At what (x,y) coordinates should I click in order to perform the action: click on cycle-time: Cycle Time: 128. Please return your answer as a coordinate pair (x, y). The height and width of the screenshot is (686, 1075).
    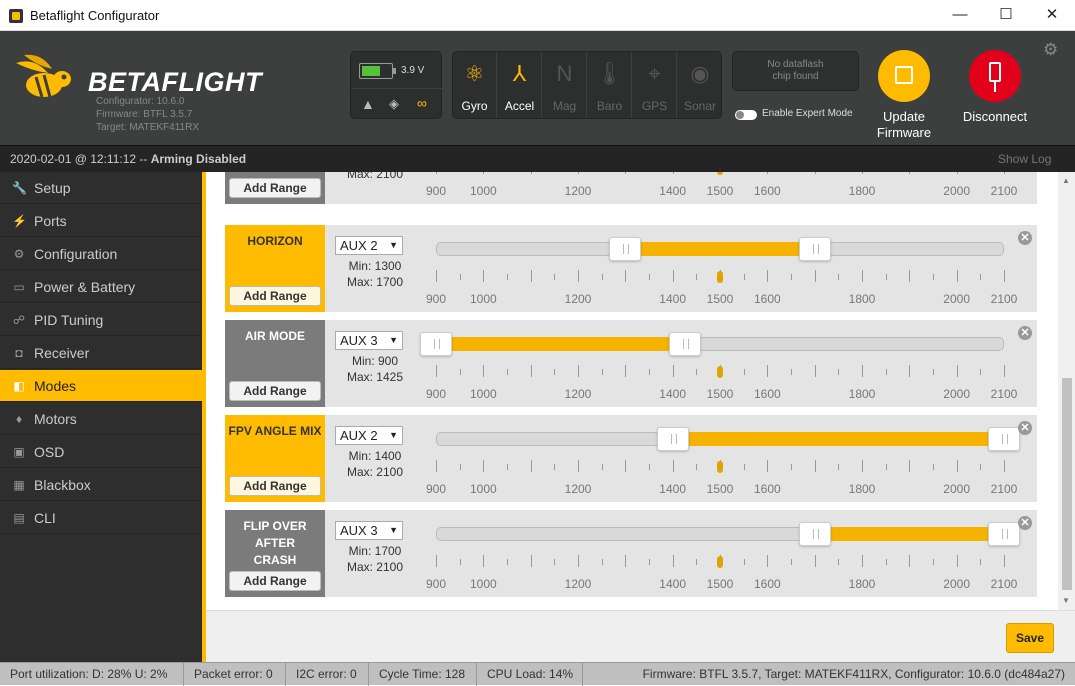
    Looking at the image, I should click on (423, 674).